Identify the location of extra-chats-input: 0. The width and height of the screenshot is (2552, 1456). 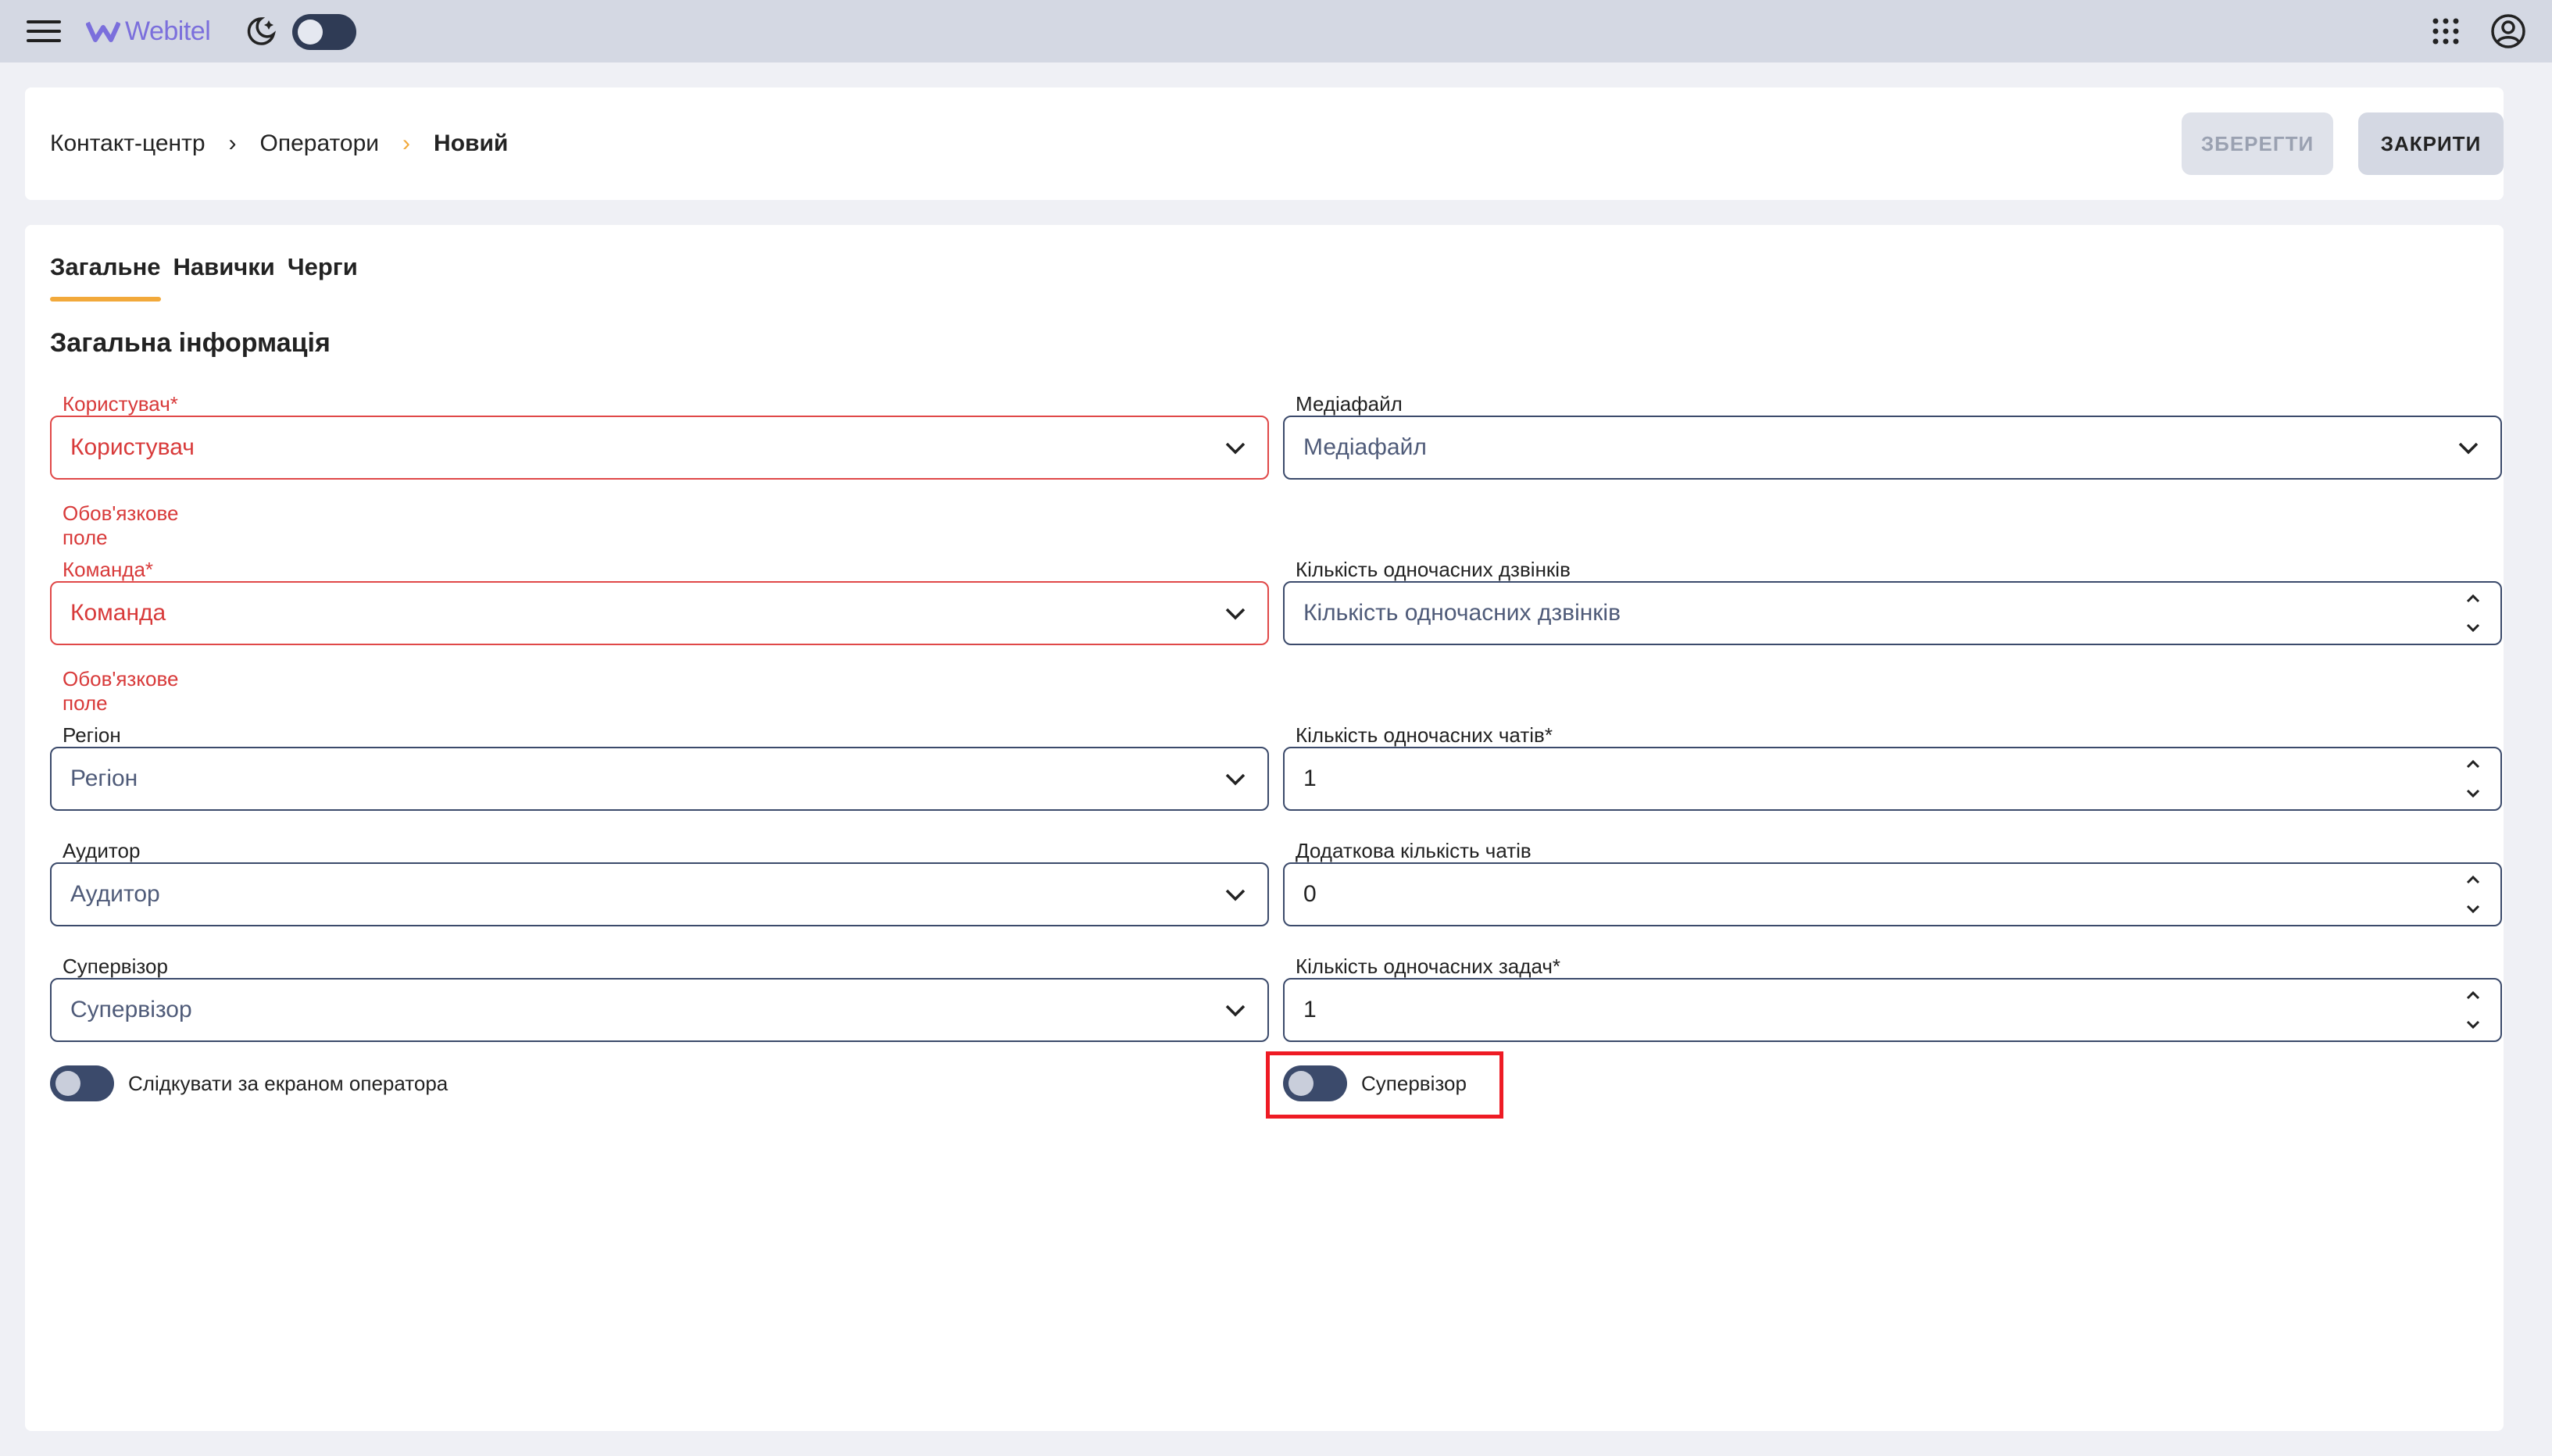
(1892, 894).